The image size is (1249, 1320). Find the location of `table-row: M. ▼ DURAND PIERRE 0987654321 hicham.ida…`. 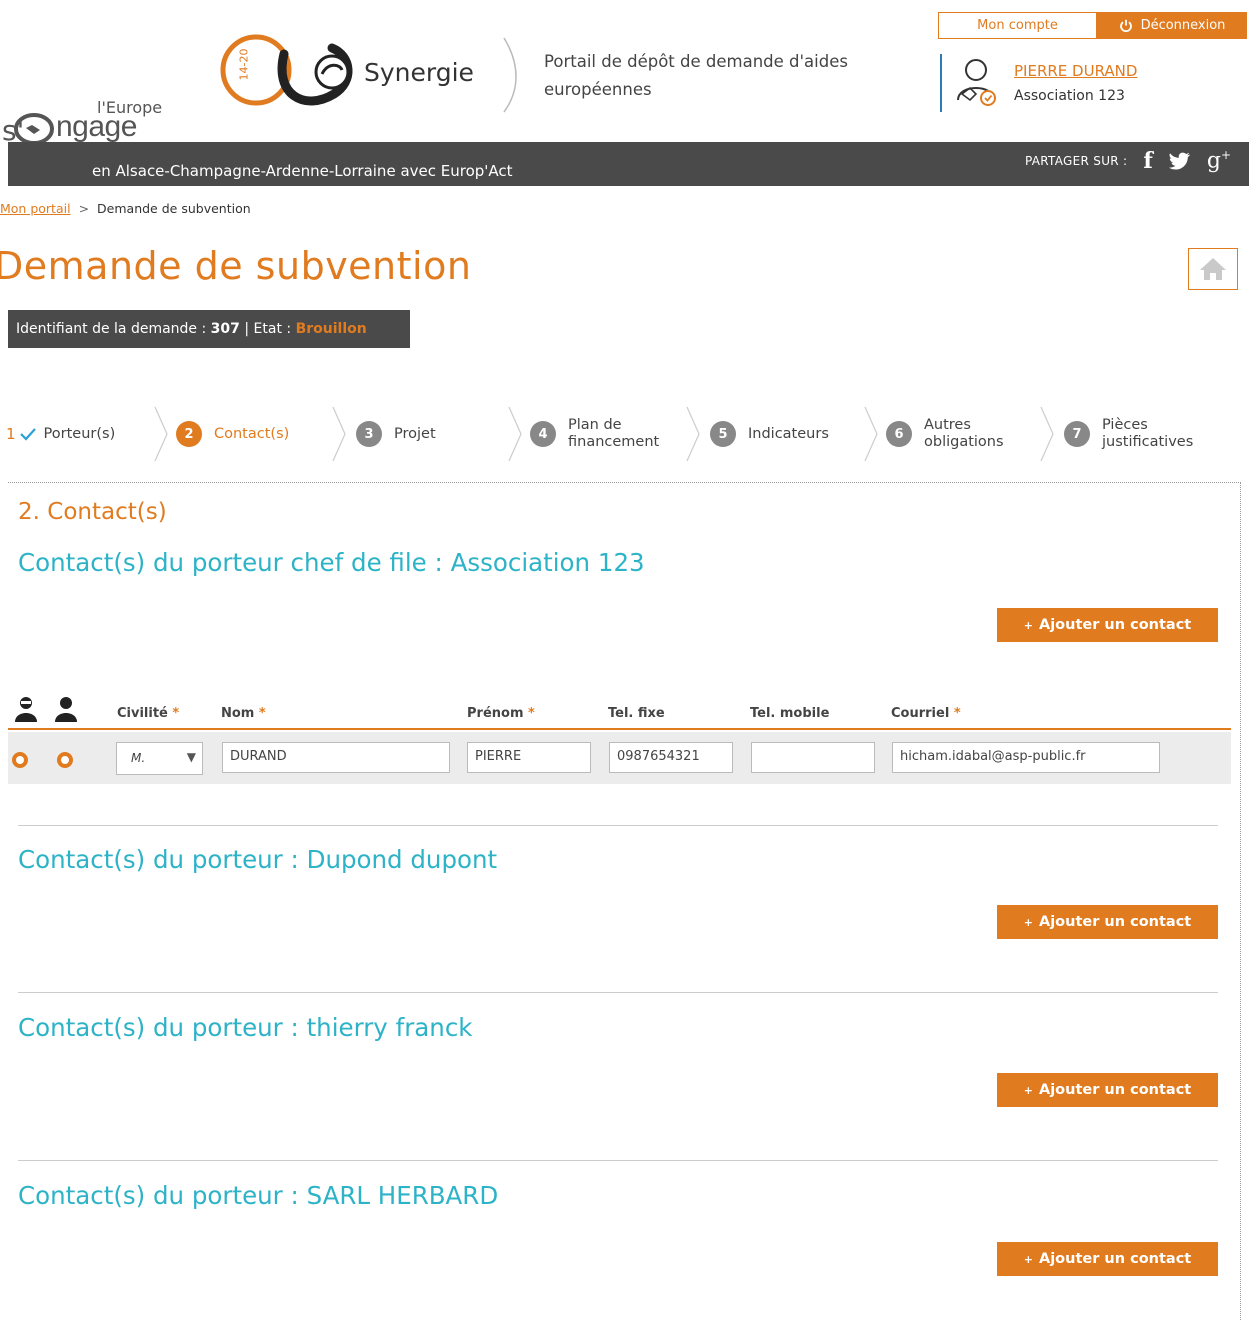

table-row: M. ▼ DURAND PIERRE 0987654321 hicham.ida… is located at coordinates (619, 758).